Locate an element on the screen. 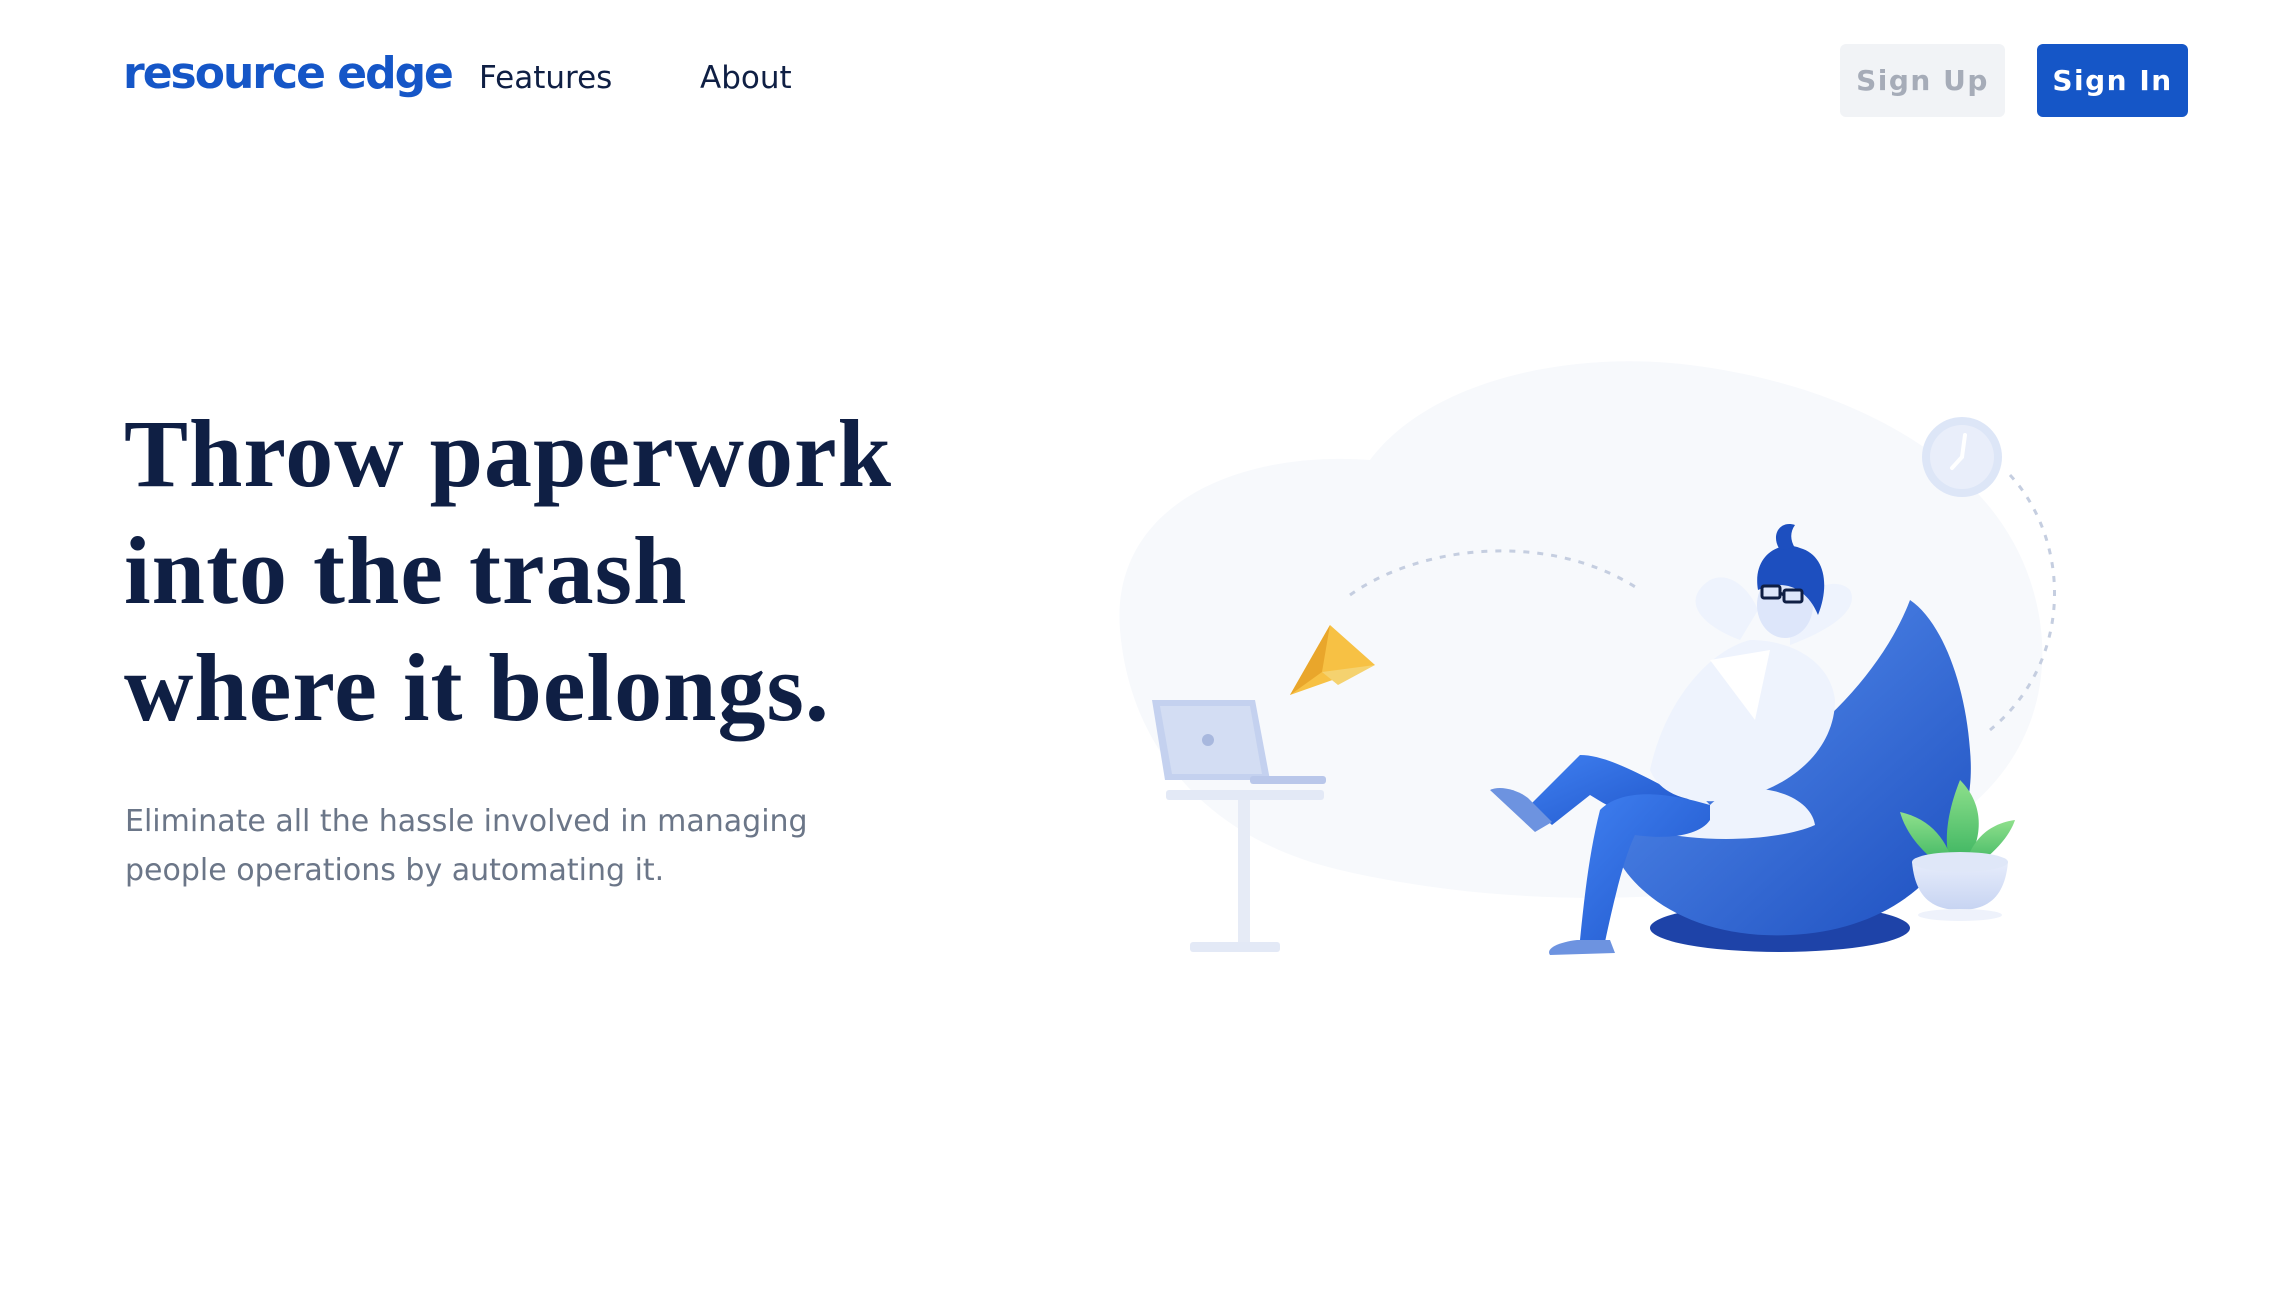 The width and height of the screenshot is (2276, 1290). sign-up-button: Sign Up is located at coordinates (1922, 80).